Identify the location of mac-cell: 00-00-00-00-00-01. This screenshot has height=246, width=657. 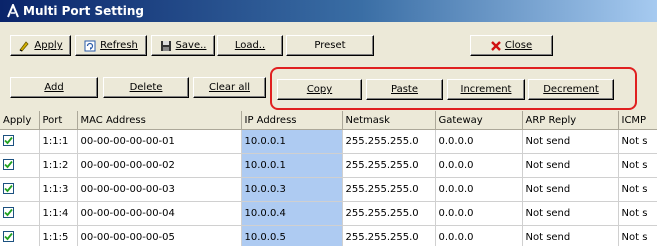
(159, 141).